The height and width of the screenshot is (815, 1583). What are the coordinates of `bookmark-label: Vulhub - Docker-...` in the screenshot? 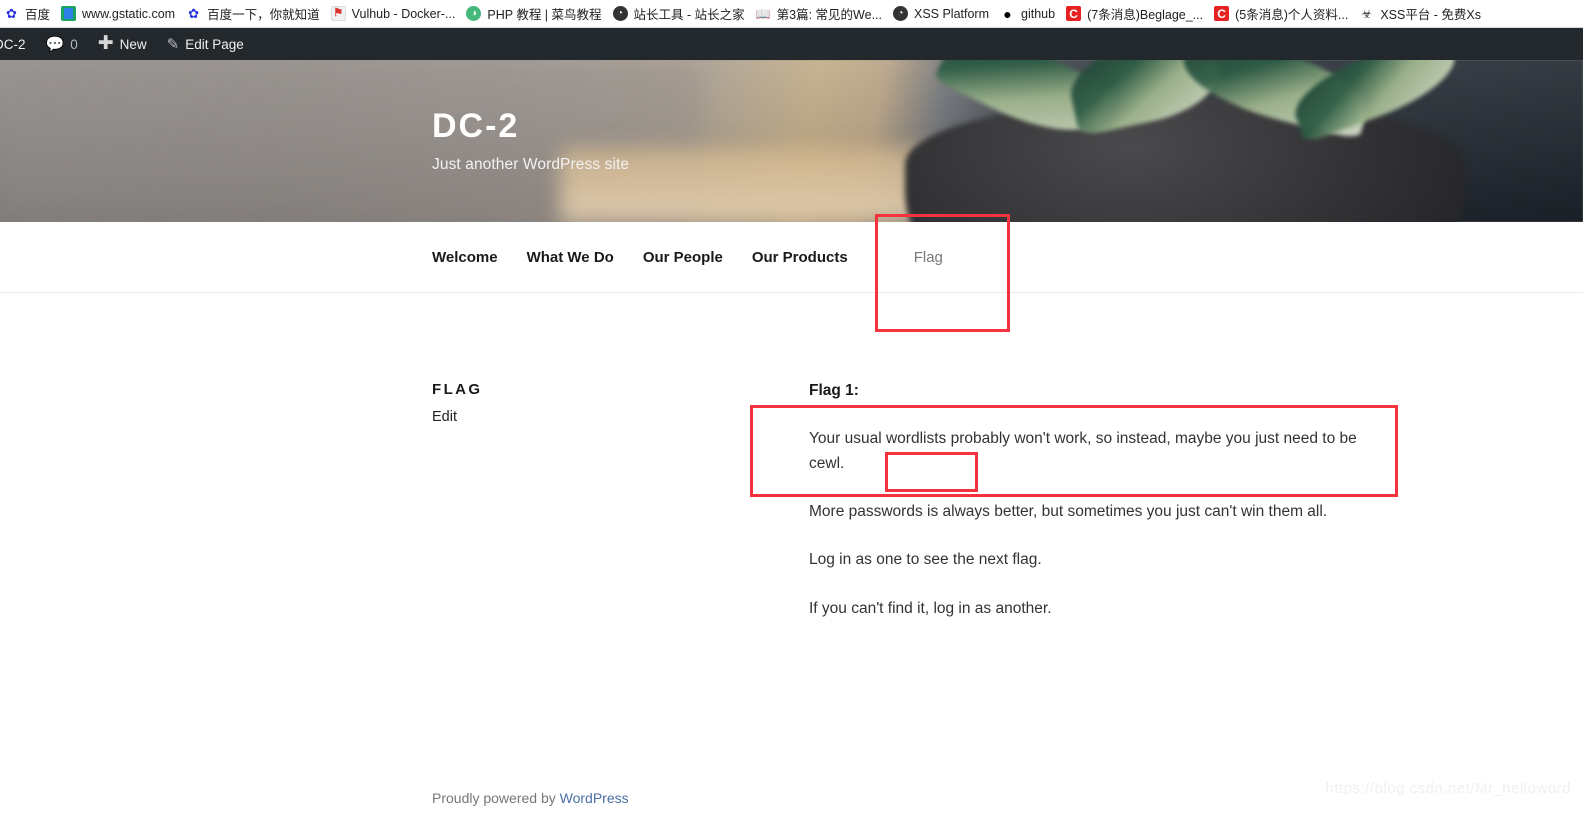 It's located at (403, 13).